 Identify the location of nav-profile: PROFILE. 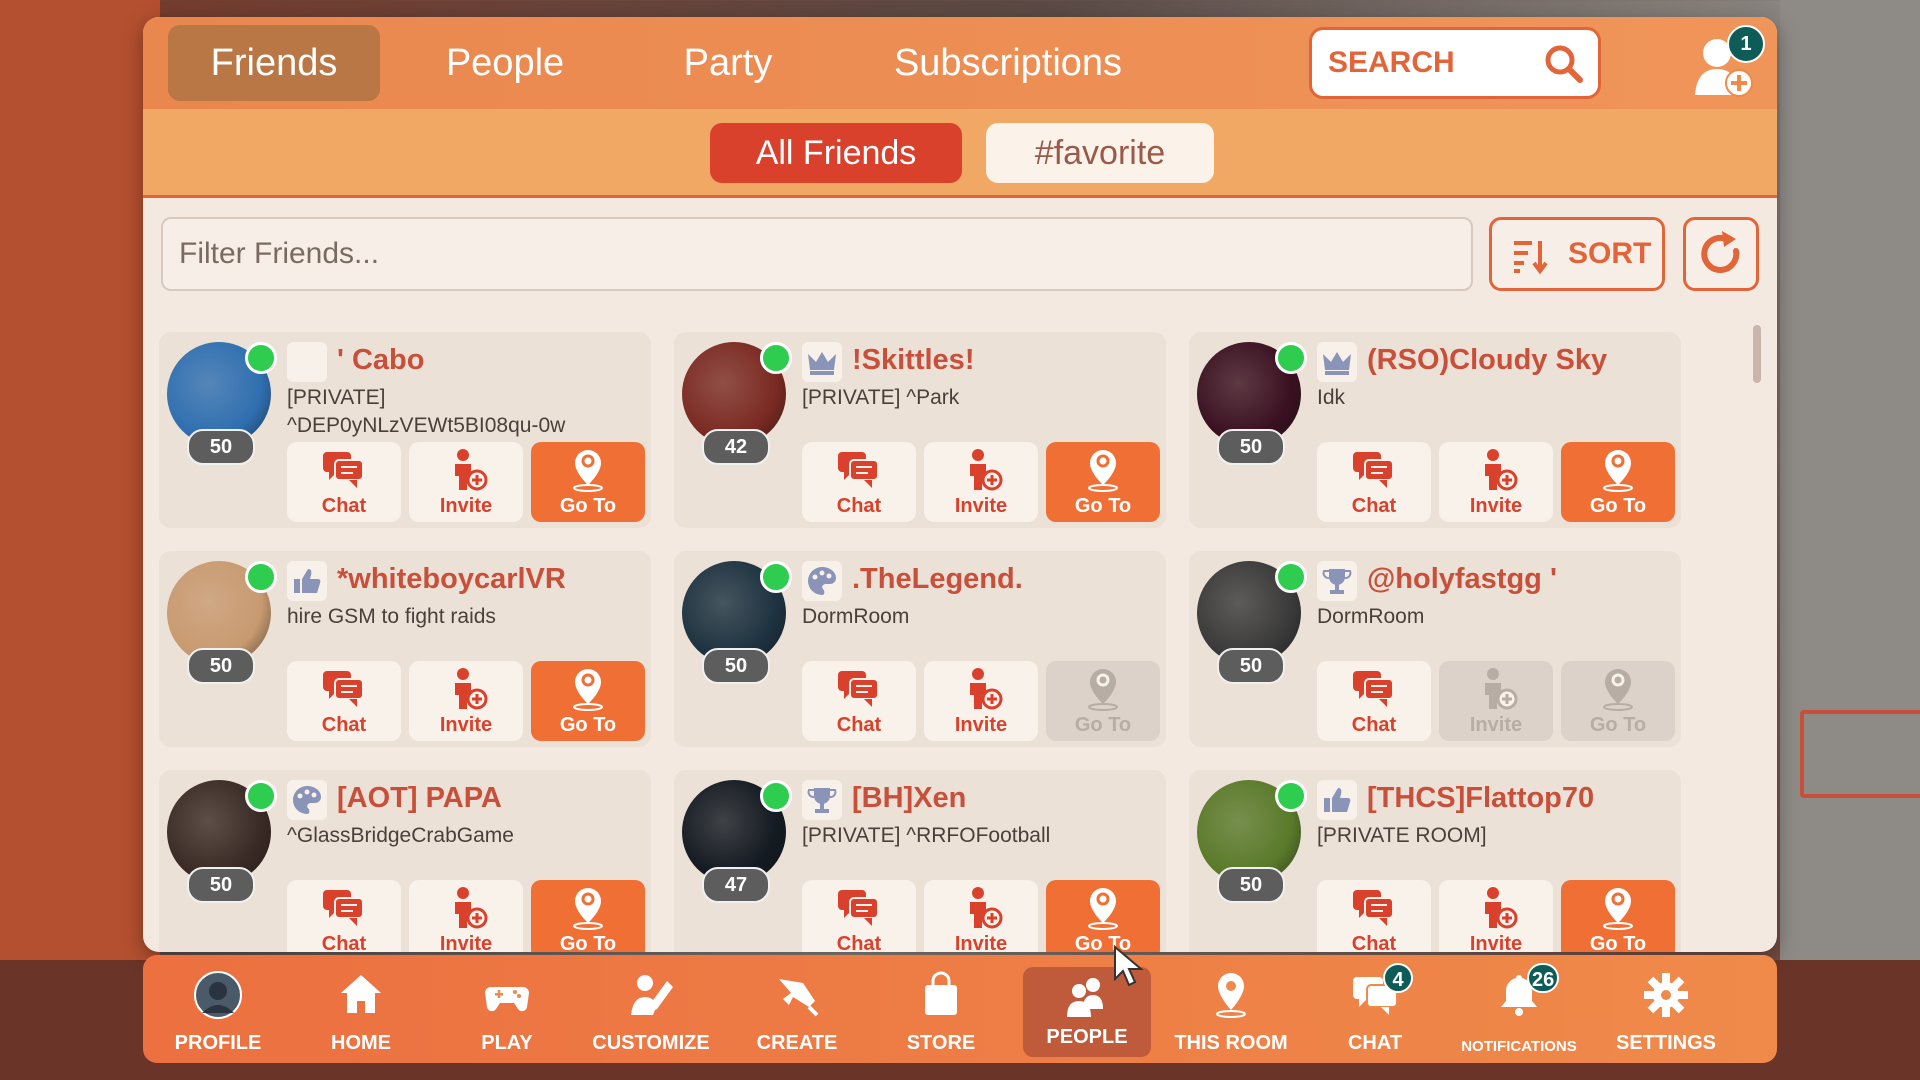
(218, 1009).